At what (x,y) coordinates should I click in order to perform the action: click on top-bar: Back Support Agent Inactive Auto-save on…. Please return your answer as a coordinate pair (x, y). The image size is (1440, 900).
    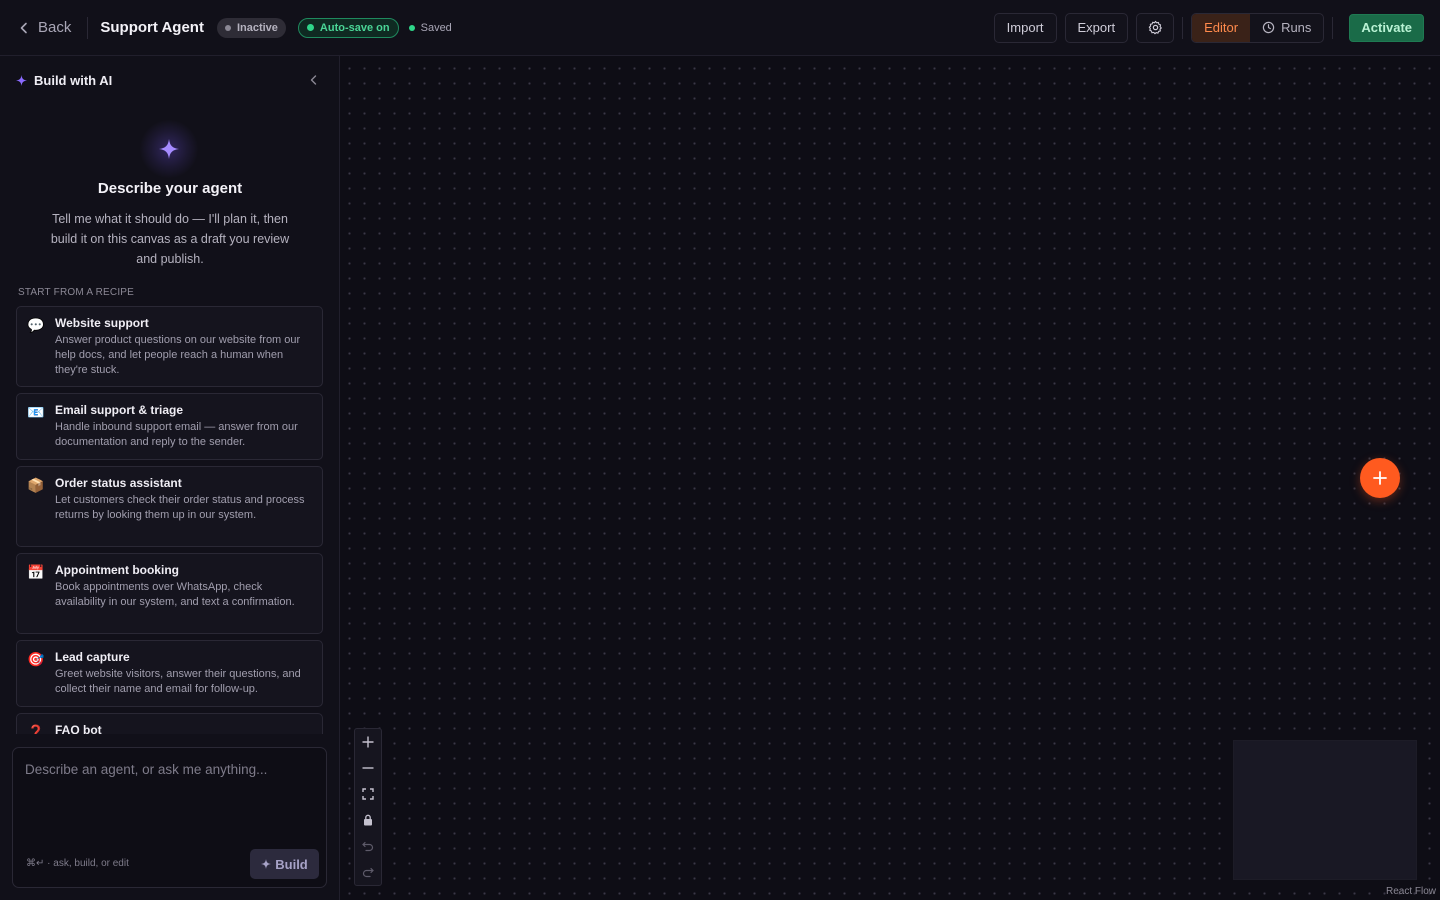
    Looking at the image, I should click on (720, 28).